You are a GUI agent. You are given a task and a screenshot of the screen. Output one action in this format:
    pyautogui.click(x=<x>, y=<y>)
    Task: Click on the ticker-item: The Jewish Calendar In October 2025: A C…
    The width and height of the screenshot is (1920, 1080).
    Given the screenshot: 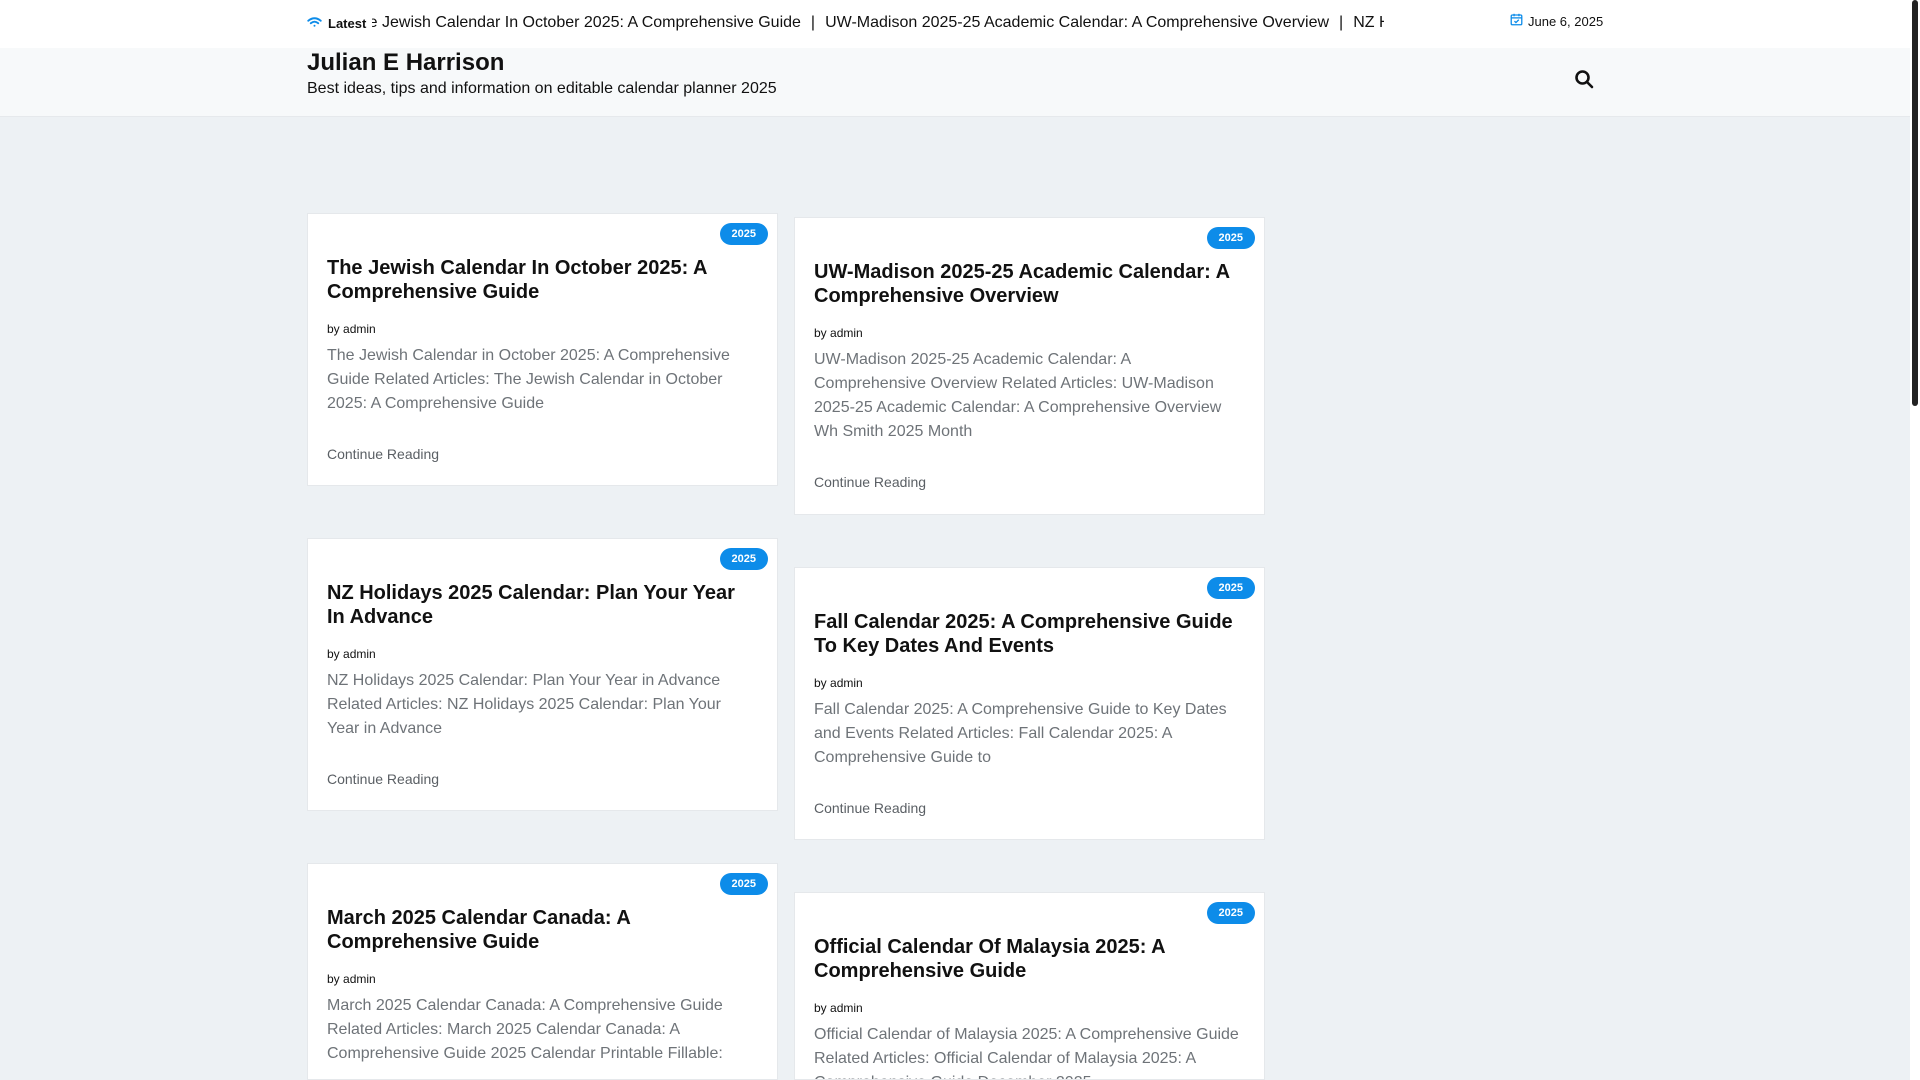 What is the action you would take?
    pyautogui.click(x=586, y=22)
    